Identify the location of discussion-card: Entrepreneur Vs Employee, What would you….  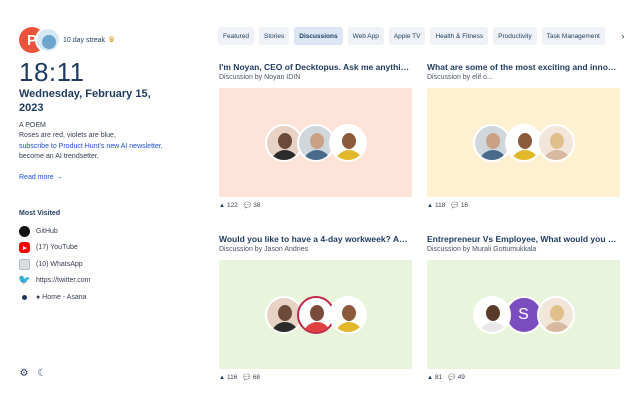
(523, 307).